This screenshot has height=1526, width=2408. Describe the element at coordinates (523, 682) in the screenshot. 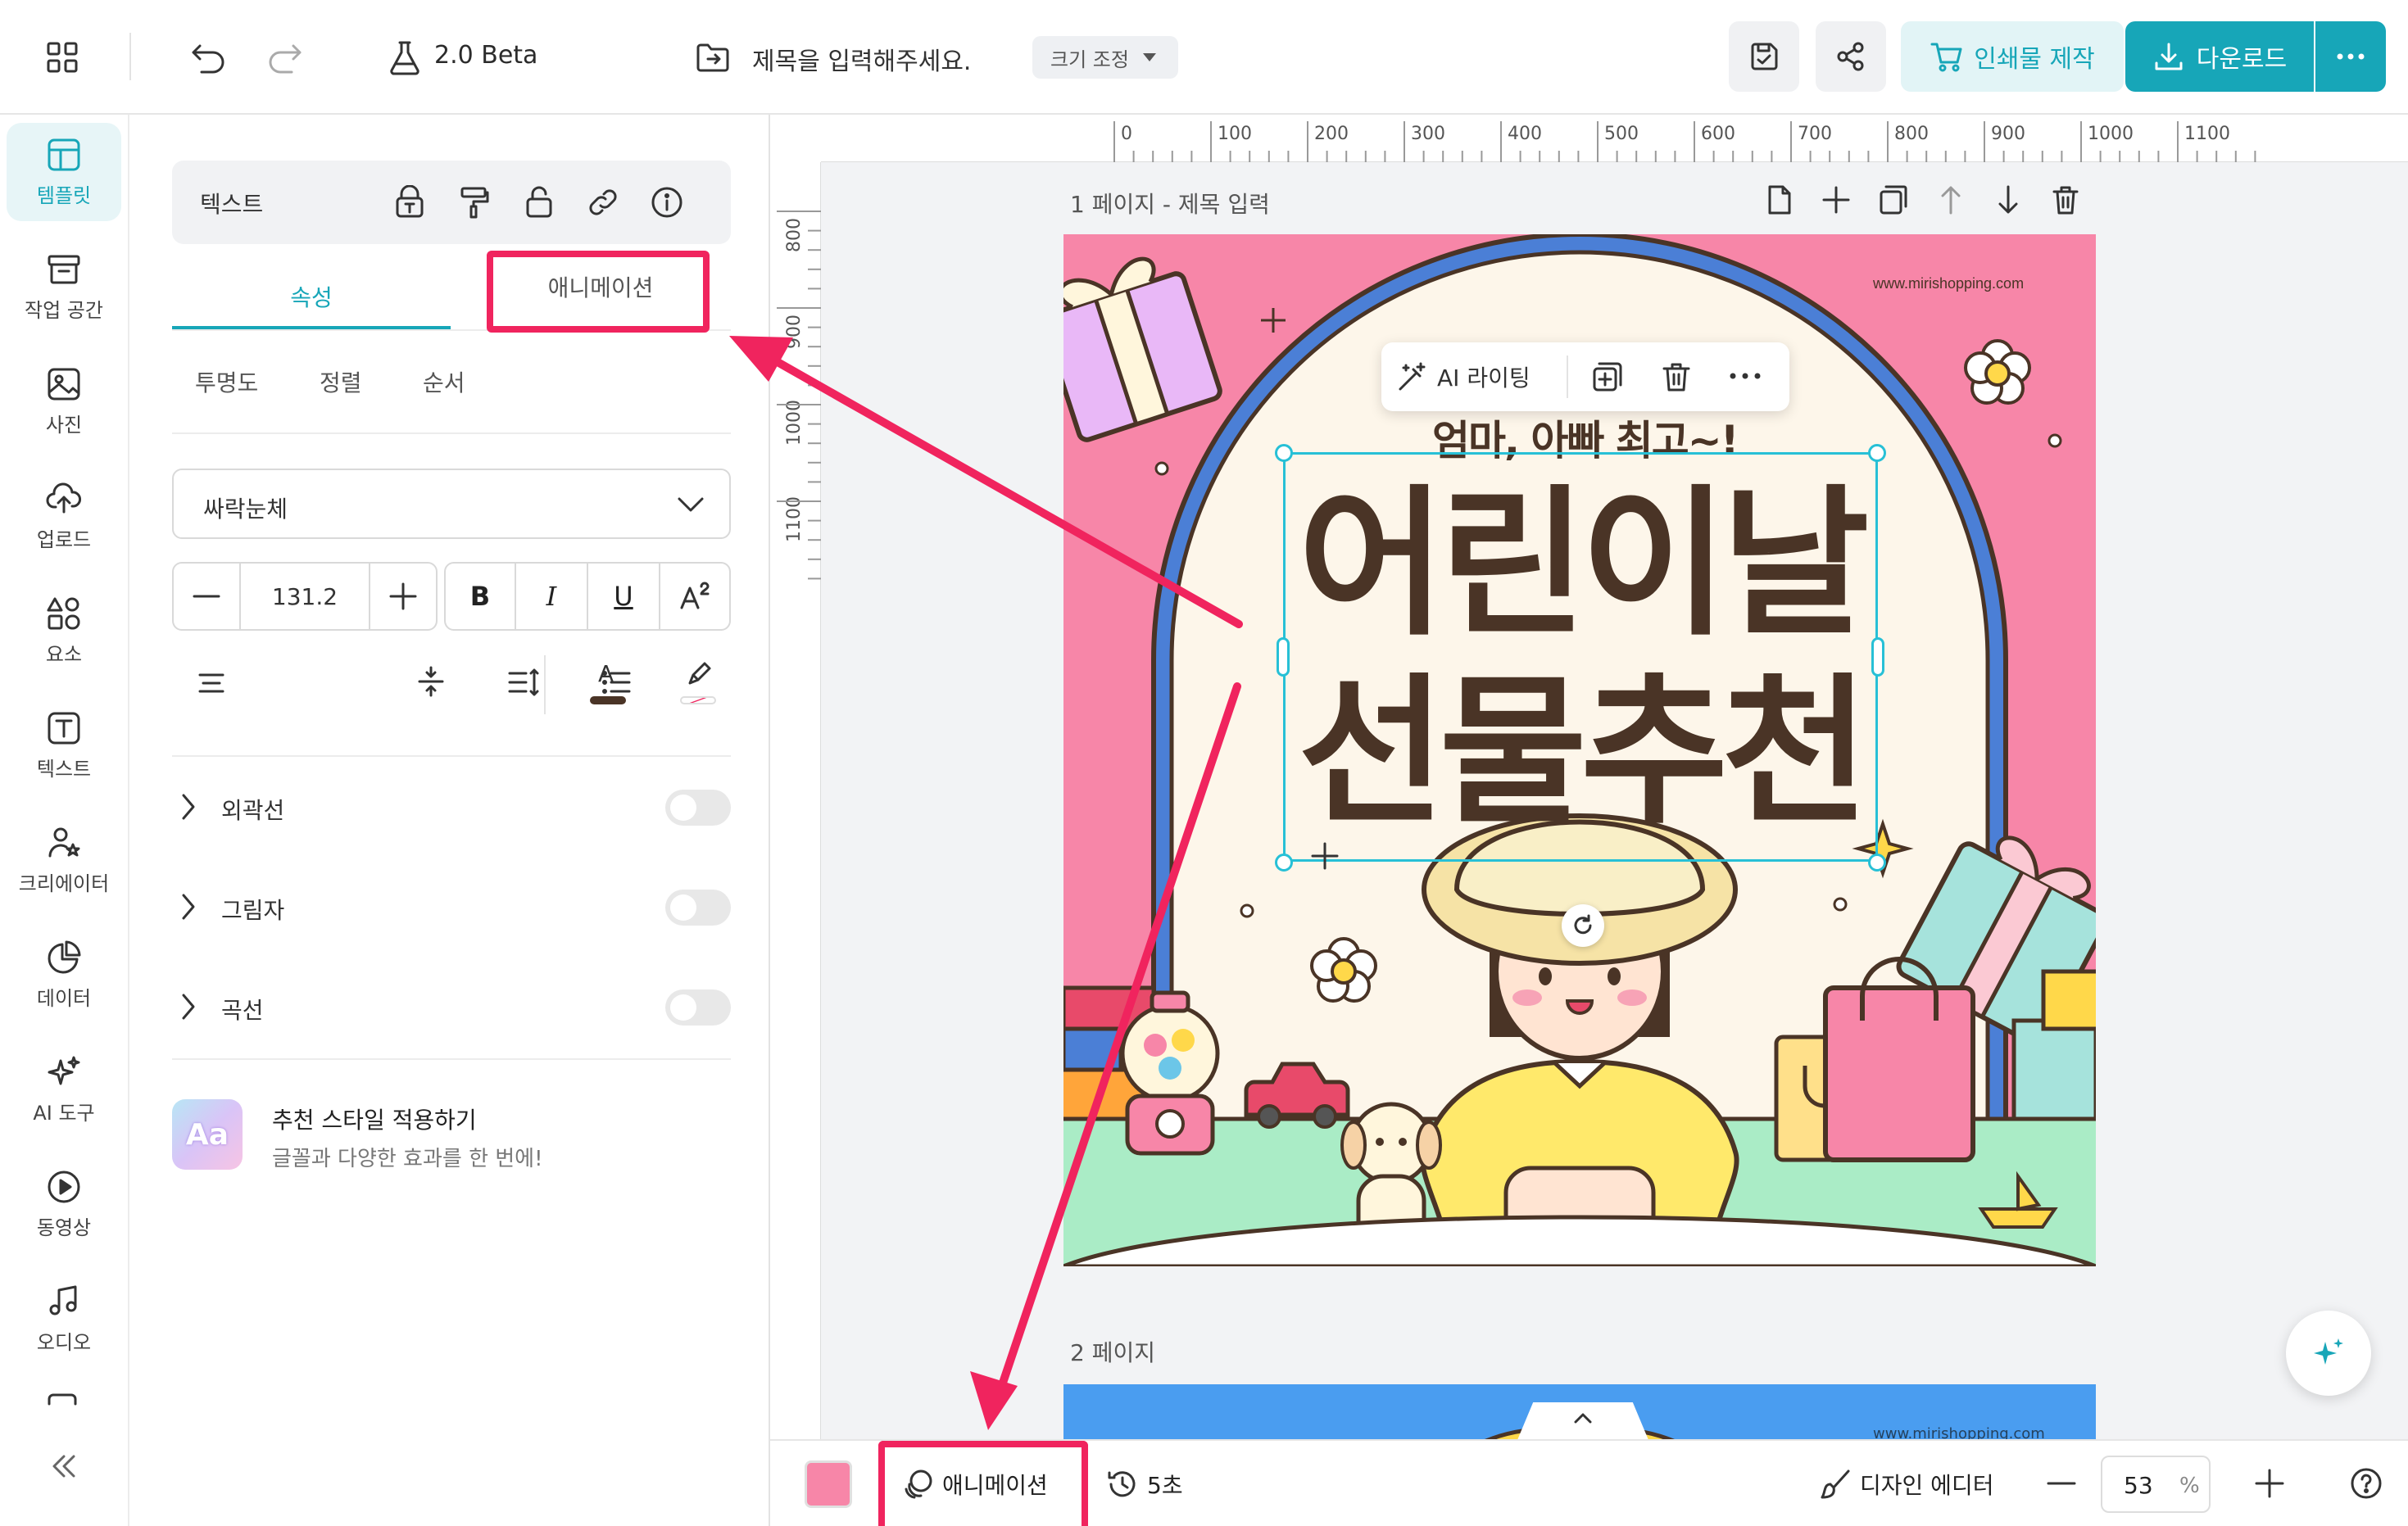

I see `line-spacing-icon` at that location.